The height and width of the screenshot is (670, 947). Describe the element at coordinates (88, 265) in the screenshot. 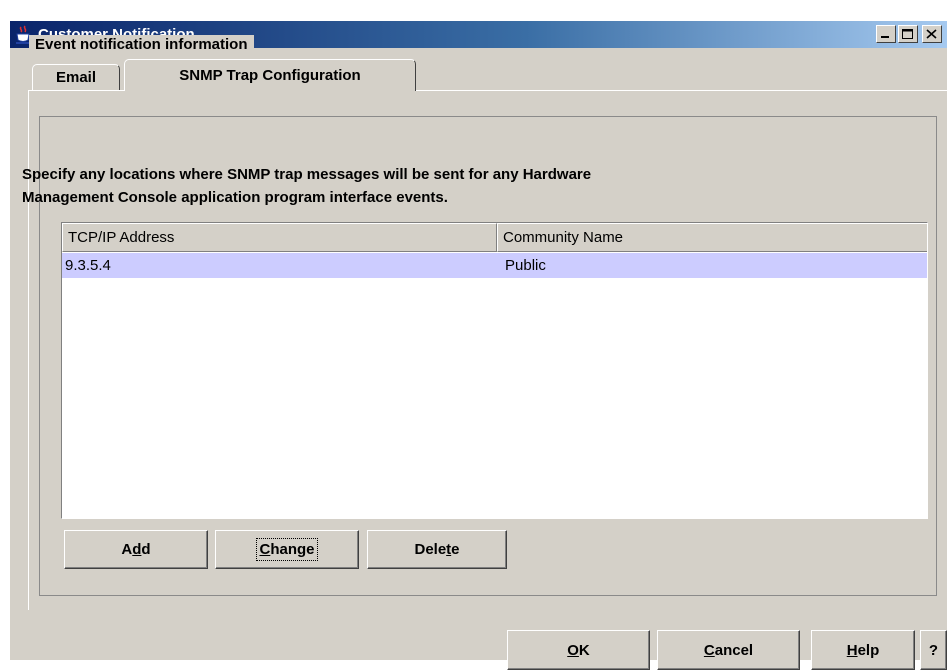

I see `cell-tcp-ip-address: 9.3.5.4` at that location.